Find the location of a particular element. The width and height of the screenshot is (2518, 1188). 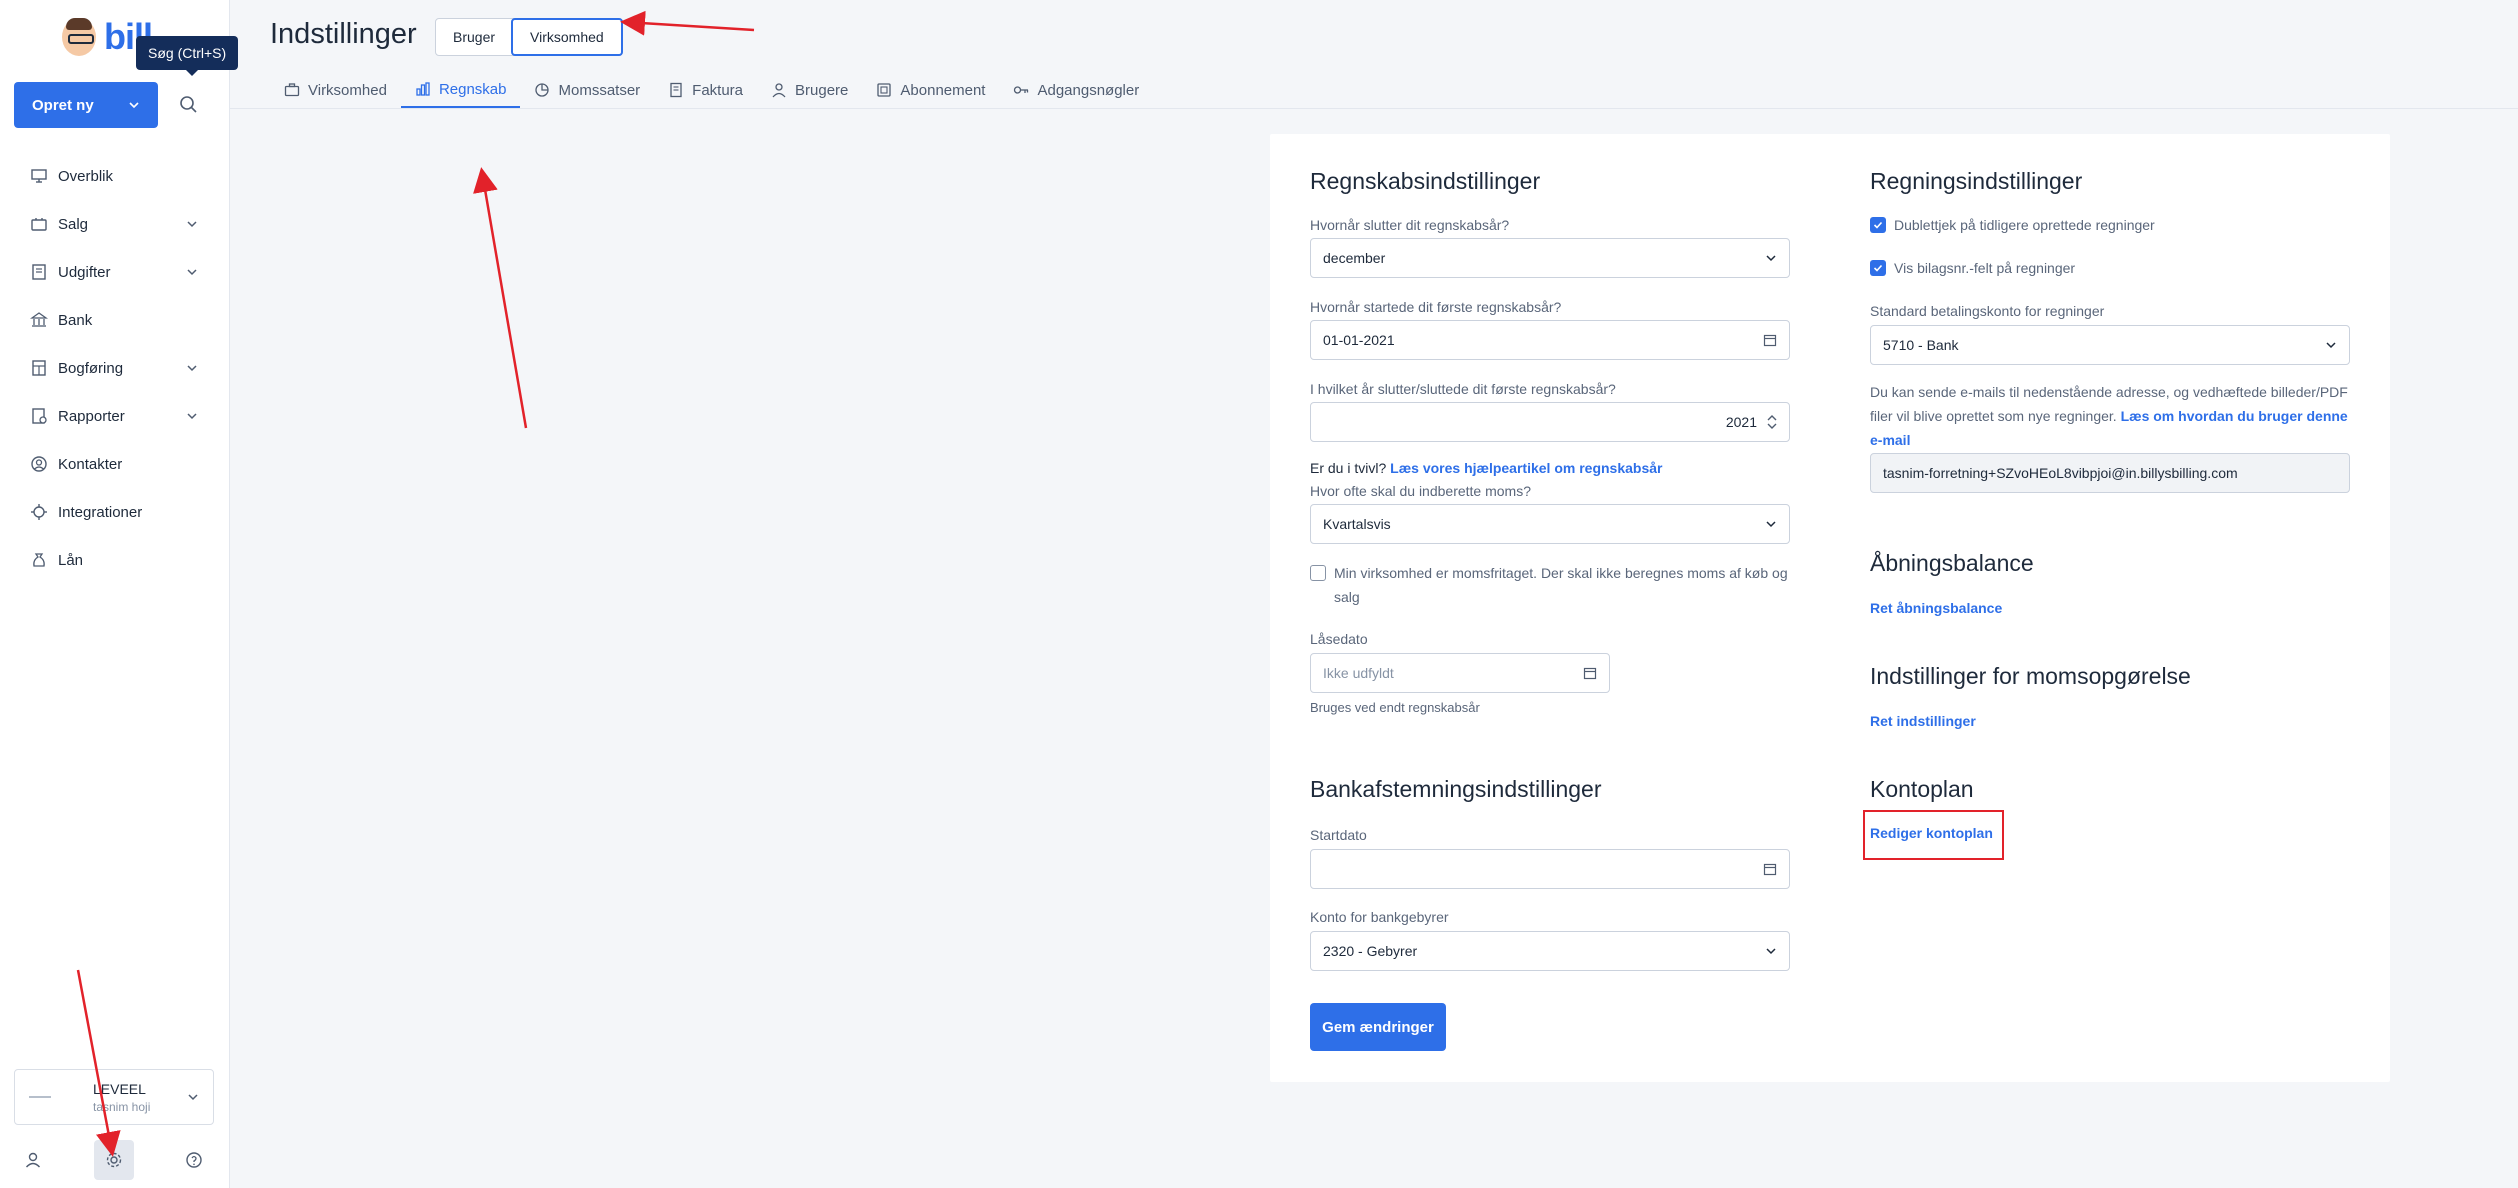

tab-label: Regnskab is located at coordinates (472, 89).